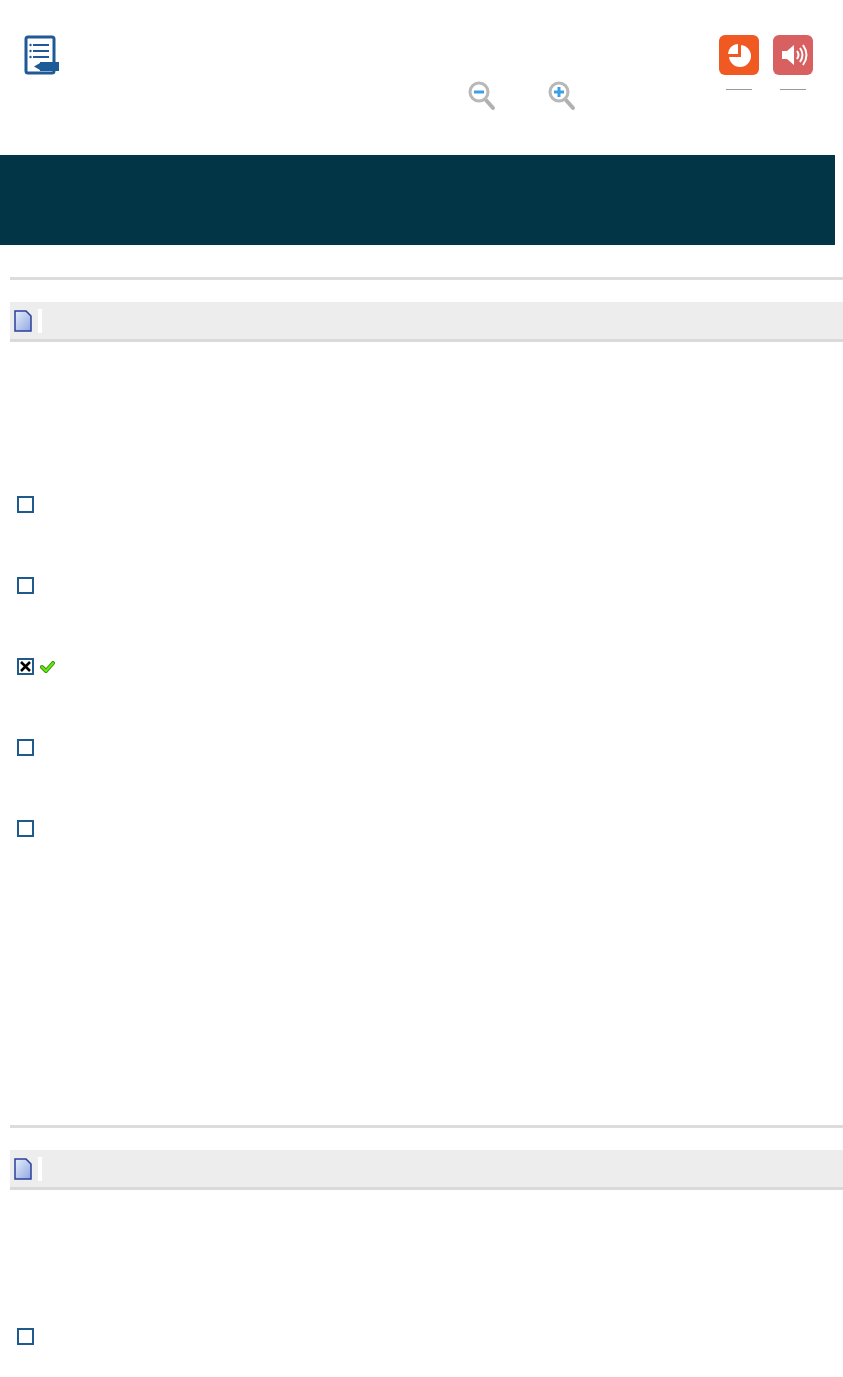 This screenshot has width=843, height=1377. I want to click on zoom-out-icon, so click(482, 96).